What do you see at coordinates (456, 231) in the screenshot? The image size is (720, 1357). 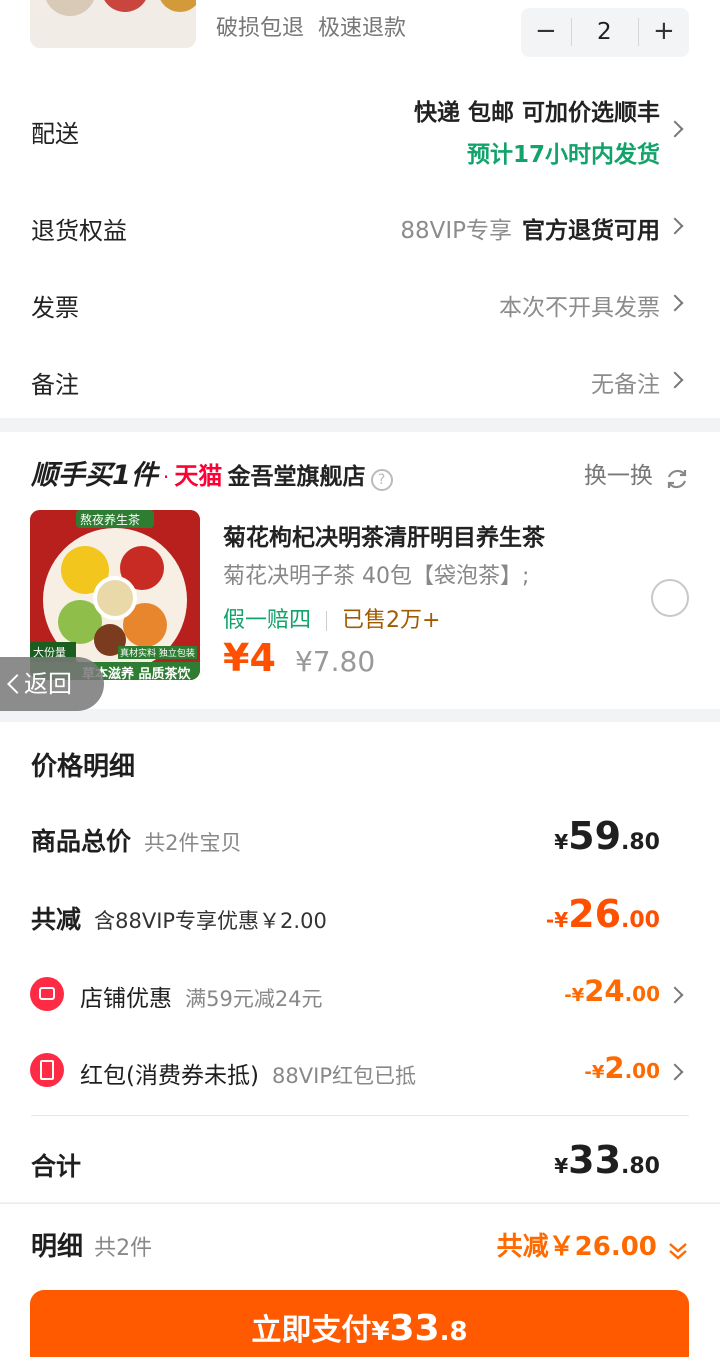 I see `vip-tag: 88VIP专享` at bounding box center [456, 231].